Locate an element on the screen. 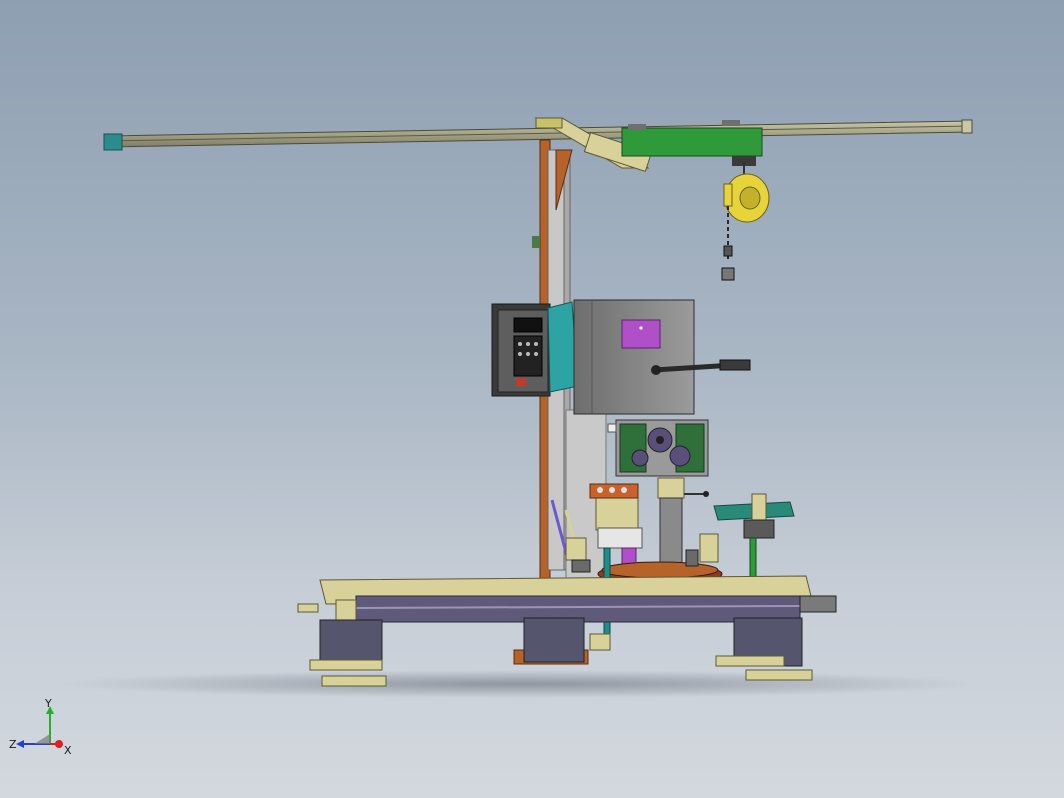 The height and width of the screenshot is (798, 1064). main-cabinet is located at coordinates (634, 357).